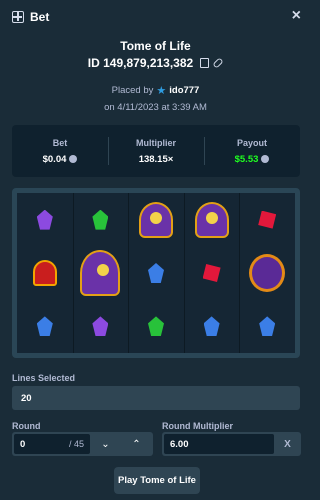 This screenshot has width=320, height=500. I want to click on round-multiplier-field: 6.00 X, so click(231, 444).